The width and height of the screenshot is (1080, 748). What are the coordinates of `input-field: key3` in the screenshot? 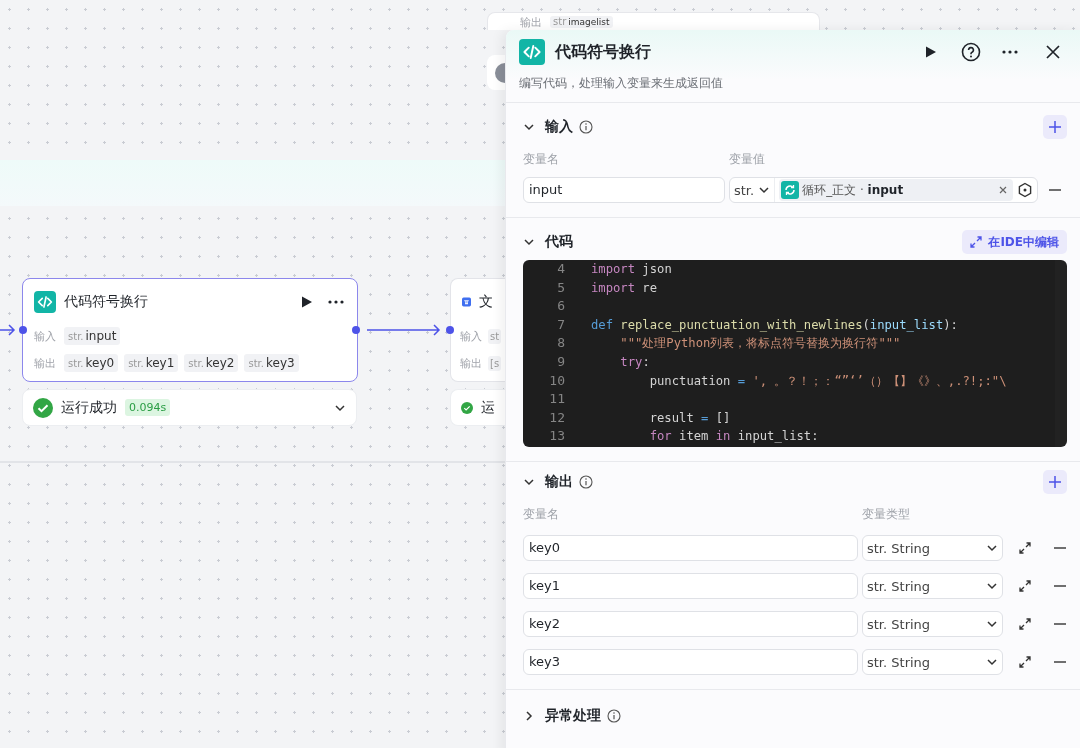 It's located at (690, 662).